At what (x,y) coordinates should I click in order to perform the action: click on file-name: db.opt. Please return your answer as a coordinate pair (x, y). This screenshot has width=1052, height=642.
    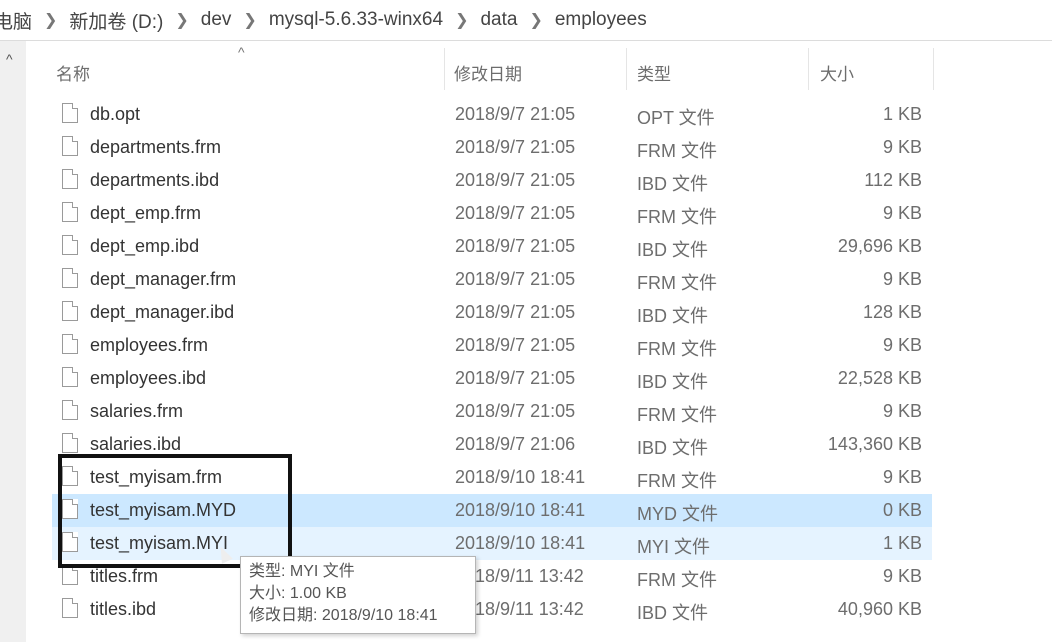
    Looking at the image, I should click on (115, 114).